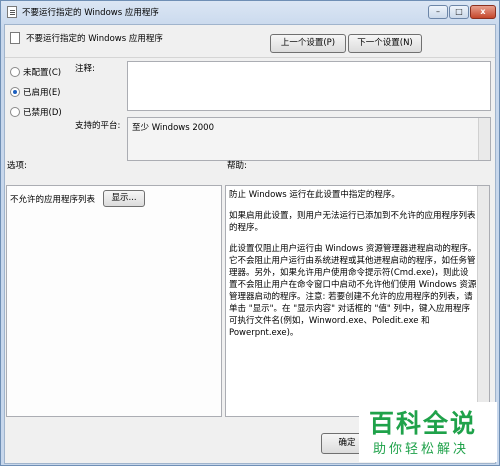 The width and height of the screenshot is (500, 466). What do you see at coordinates (98, 126) in the screenshot?
I see `platform-label: 支持的平台:` at bounding box center [98, 126].